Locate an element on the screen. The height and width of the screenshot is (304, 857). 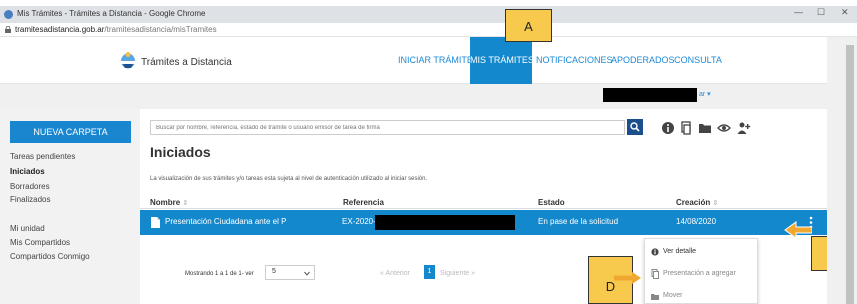
search-icon is located at coordinates (635, 127).